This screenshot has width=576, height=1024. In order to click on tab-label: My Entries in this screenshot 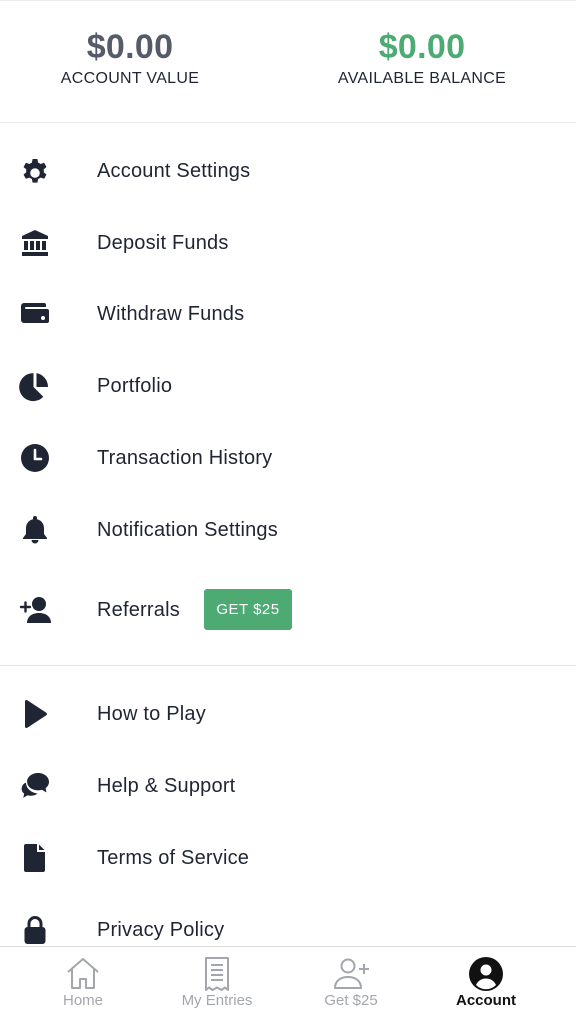, I will do `click(217, 1000)`.